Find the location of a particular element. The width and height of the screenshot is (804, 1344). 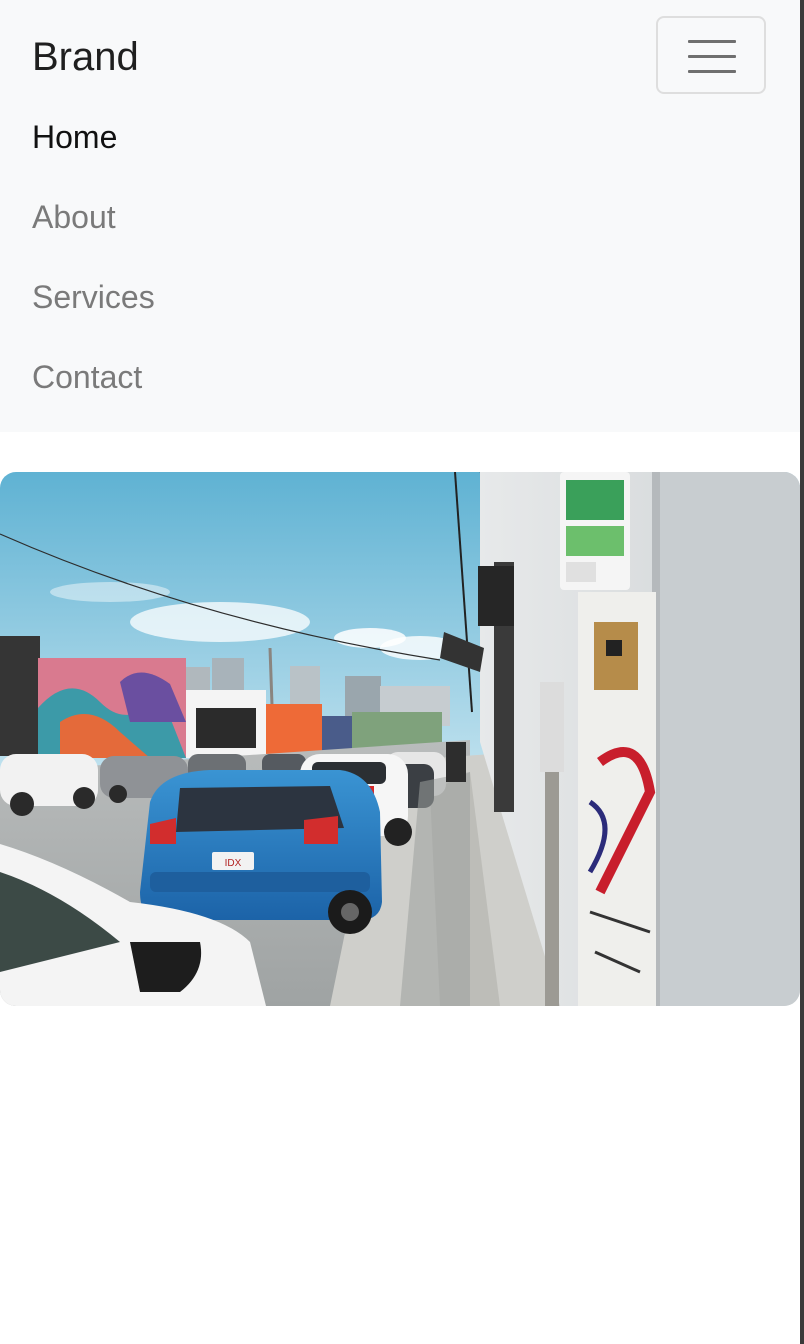

nav-item-home: Home is located at coordinates (93, 150).